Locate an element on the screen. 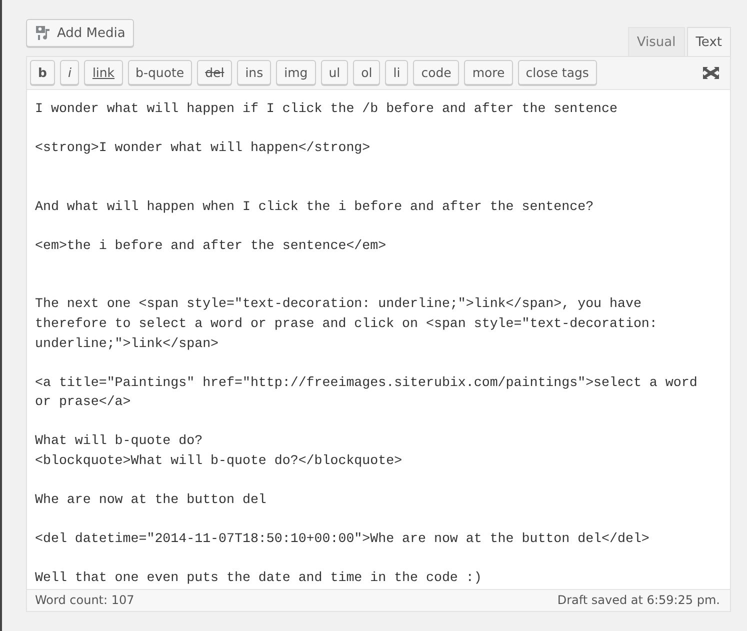 This screenshot has width=747, height=631. toolbar-button: b-quote is located at coordinates (160, 72).